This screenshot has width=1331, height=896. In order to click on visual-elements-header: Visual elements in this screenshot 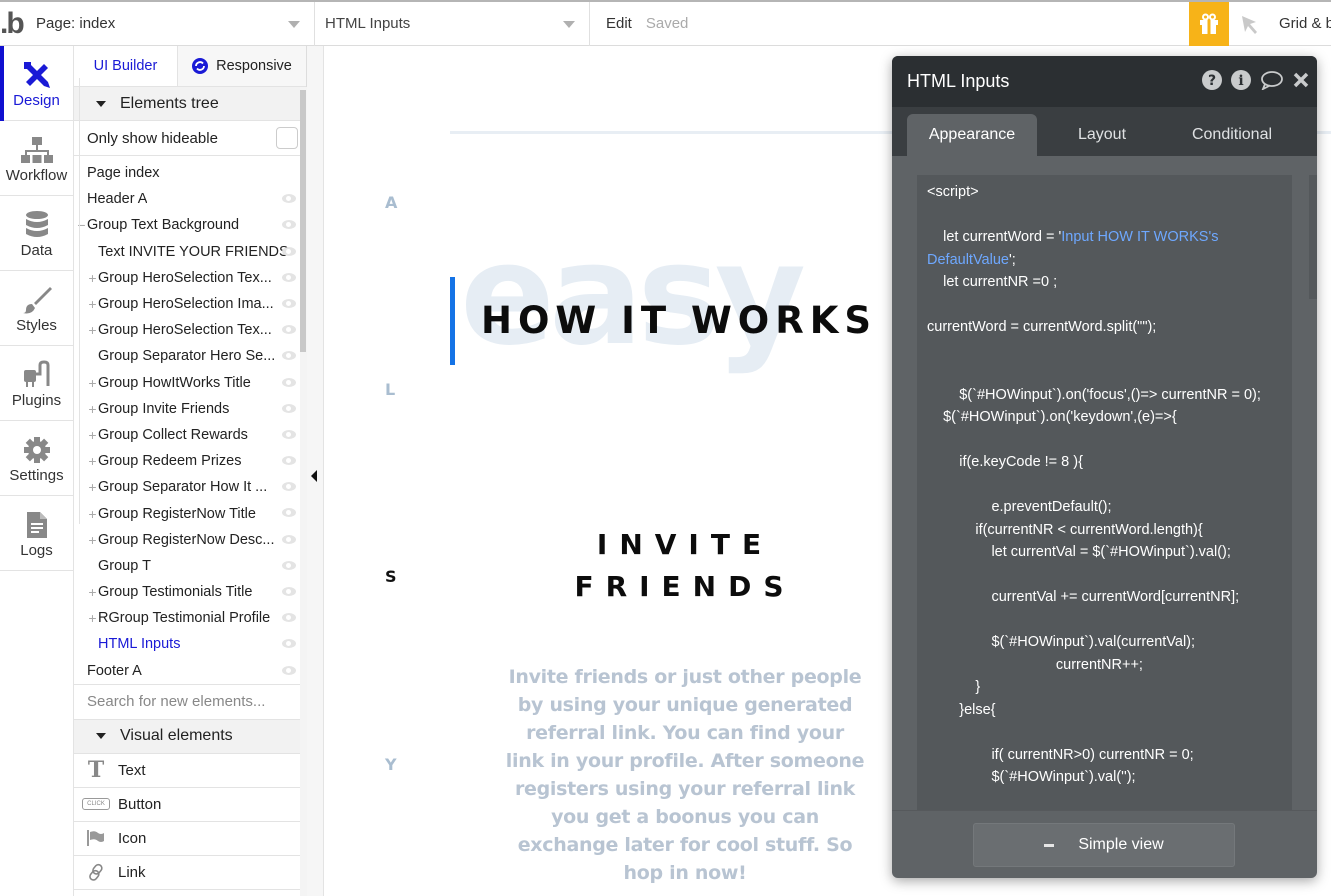, I will do `click(190, 736)`.